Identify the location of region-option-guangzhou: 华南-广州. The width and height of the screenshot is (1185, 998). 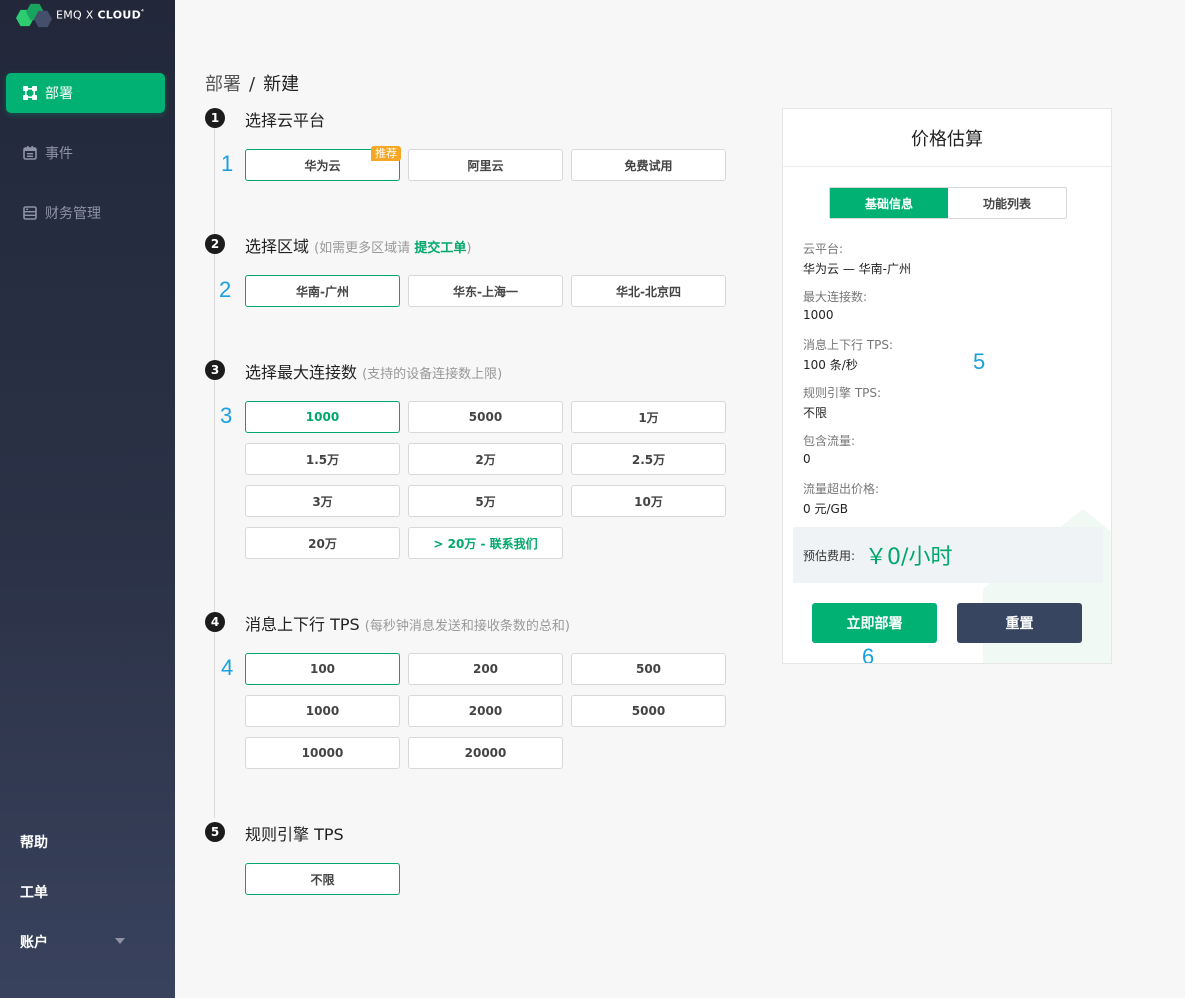
(322, 291).